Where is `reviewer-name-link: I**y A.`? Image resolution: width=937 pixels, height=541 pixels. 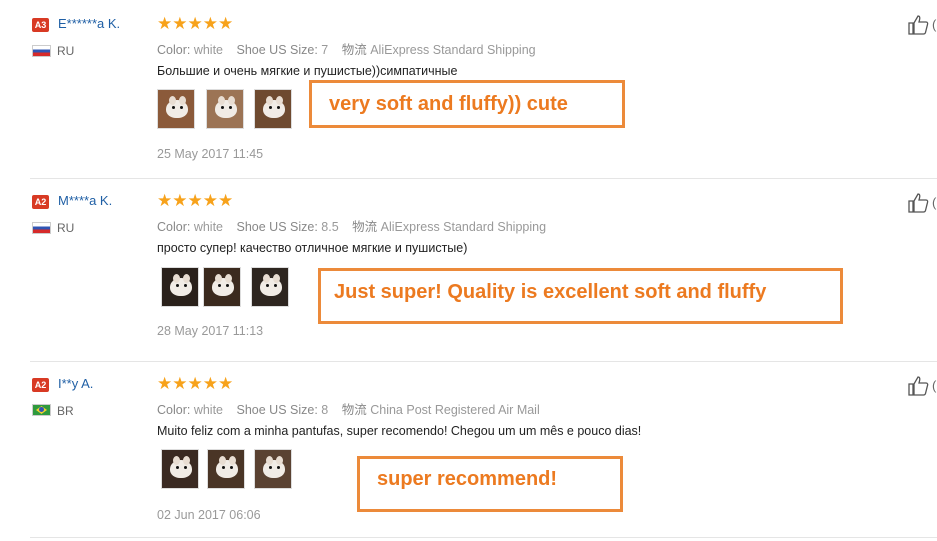
reviewer-name-link: I**y A. is located at coordinates (75, 383).